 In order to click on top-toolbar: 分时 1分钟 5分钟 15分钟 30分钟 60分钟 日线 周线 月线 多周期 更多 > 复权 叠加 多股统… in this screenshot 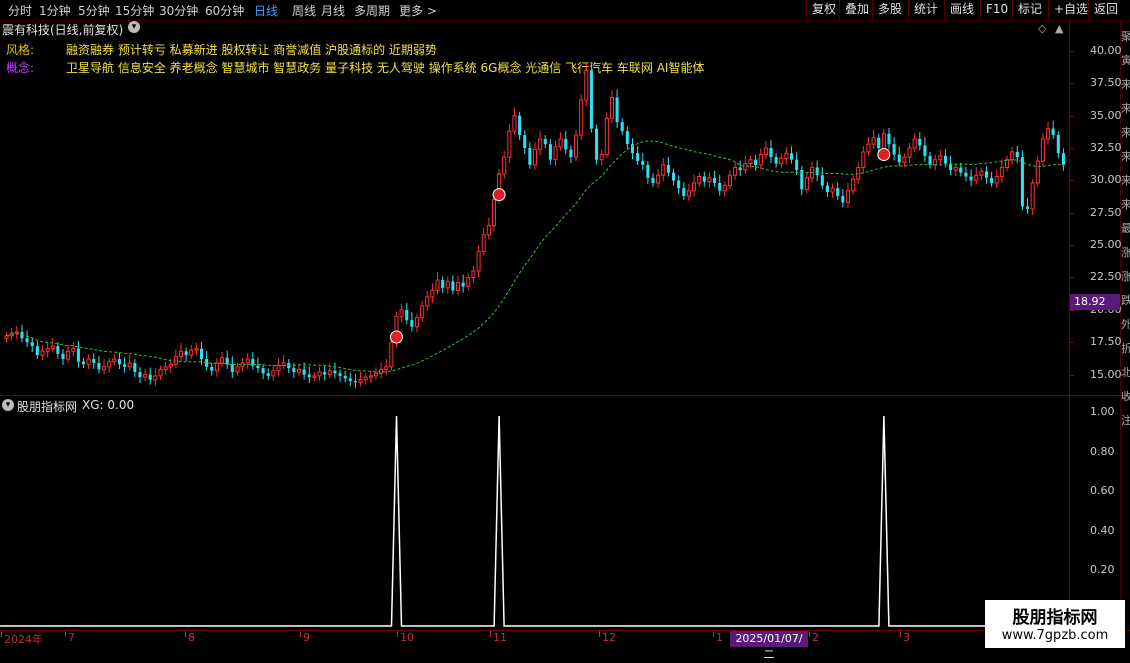, I will do `click(565, 10)`.